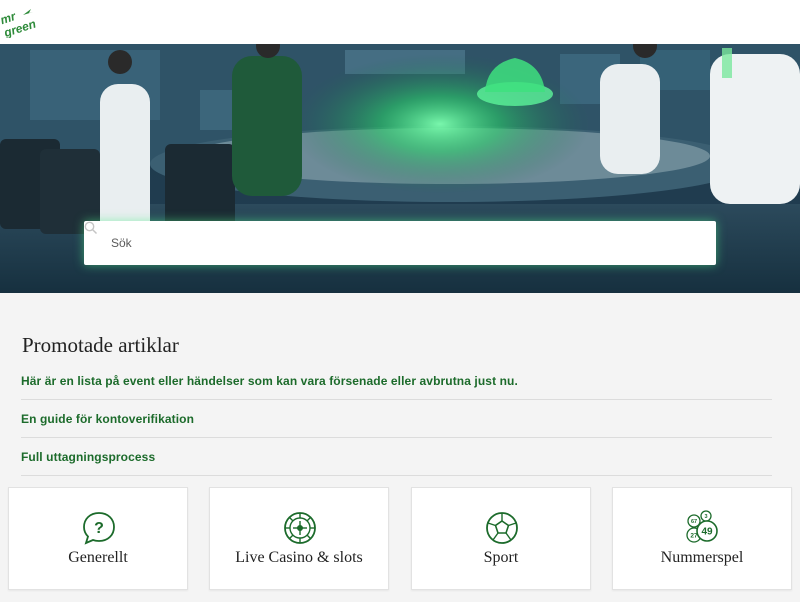 This screenshot has width=800, height=602. I want to click on category-card-number-games: 67 3 27 49 Nummerspel, so click(702, 538).